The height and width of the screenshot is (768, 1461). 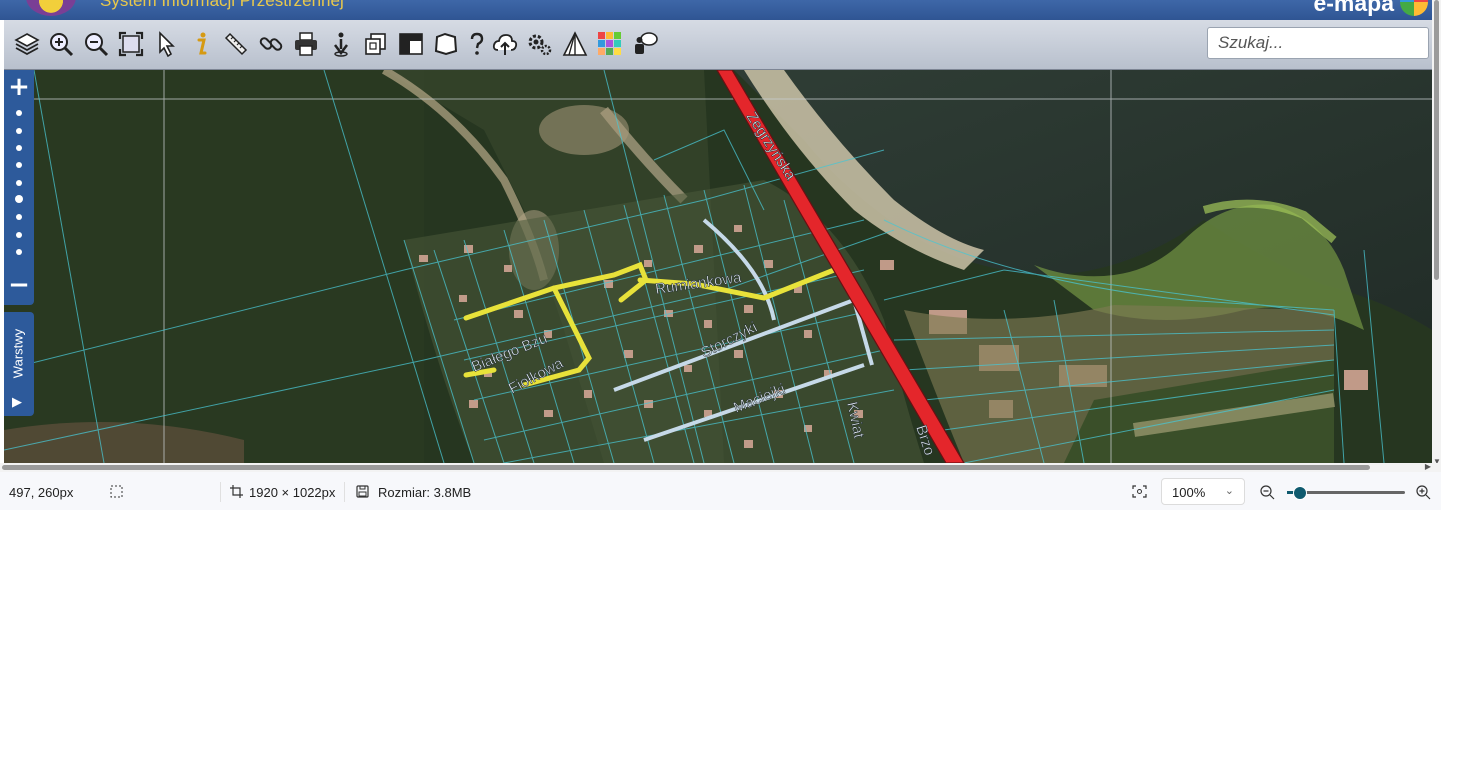 I want to click on scroll-right-icon: ▶, so click(x=1428, y=466).